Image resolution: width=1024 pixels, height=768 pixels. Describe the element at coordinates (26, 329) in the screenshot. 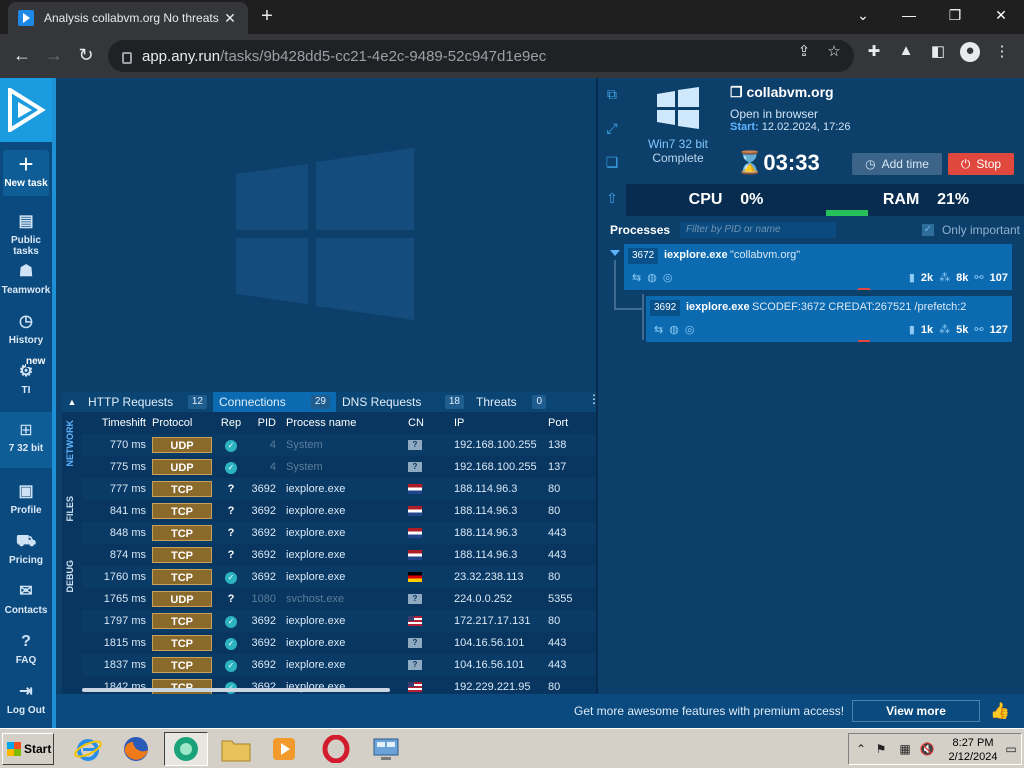

I see `sidebar-item-history: ◷ History` at that location.